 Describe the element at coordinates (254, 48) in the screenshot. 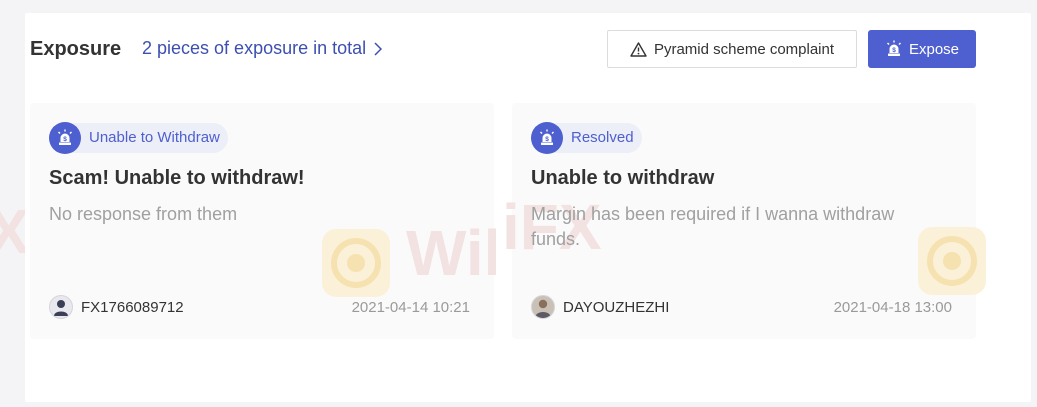

I see `total-exposure-label: 2 pieces of exposure in total` at that location.